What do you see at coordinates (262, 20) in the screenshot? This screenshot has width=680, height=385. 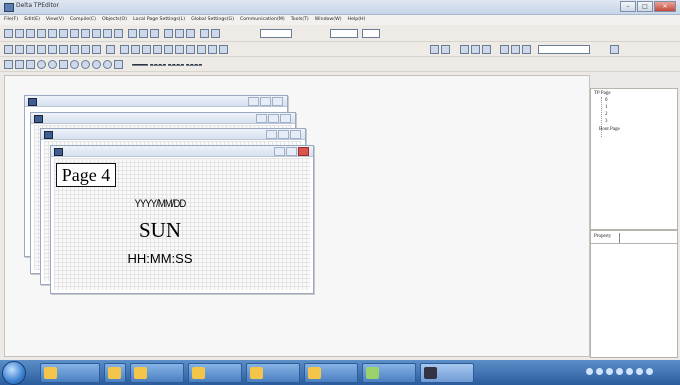 I see `menu-communication: Communication(M)` at bounding box center [262, 20].